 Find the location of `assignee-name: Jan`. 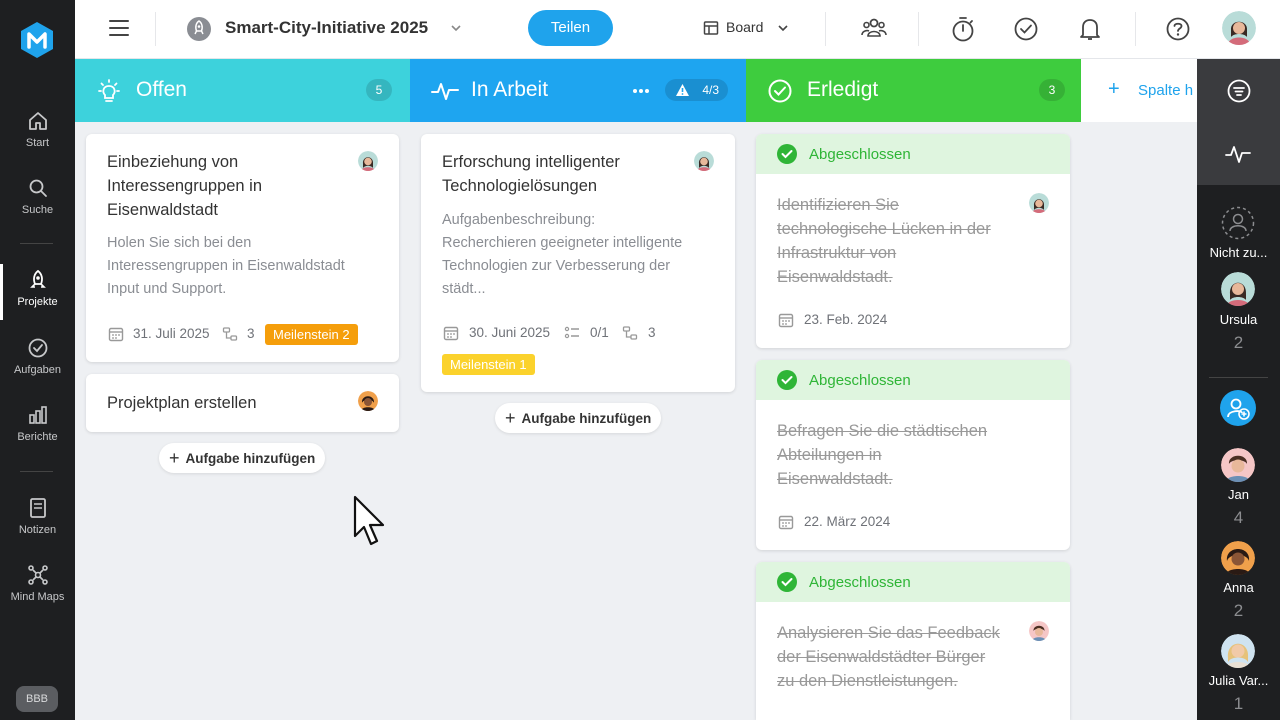

assignee-name: Jan is located at coordinates (1238, 494).